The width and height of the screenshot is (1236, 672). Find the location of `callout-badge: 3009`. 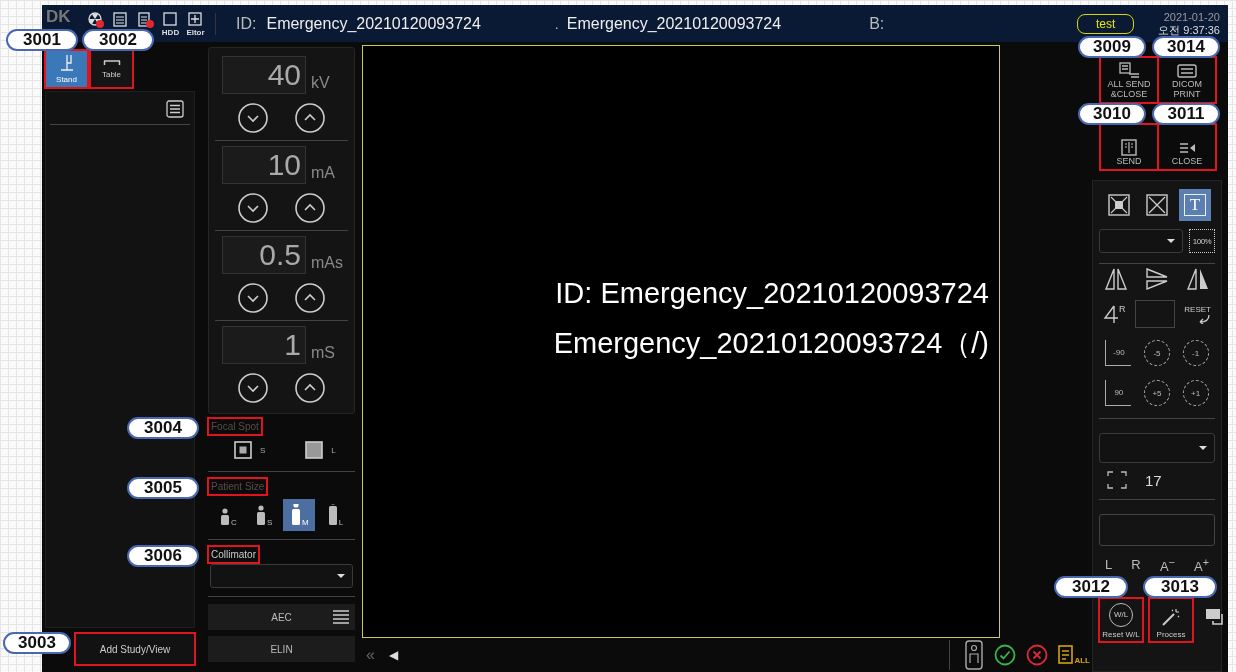

callout-badge: 3009 is located at coordinates (1112, 47).